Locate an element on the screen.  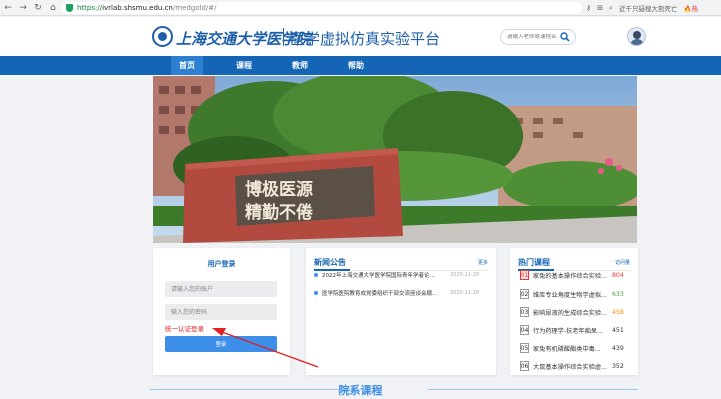
extension-grid-icon: ⊞ is located at coordinates (600, 8).